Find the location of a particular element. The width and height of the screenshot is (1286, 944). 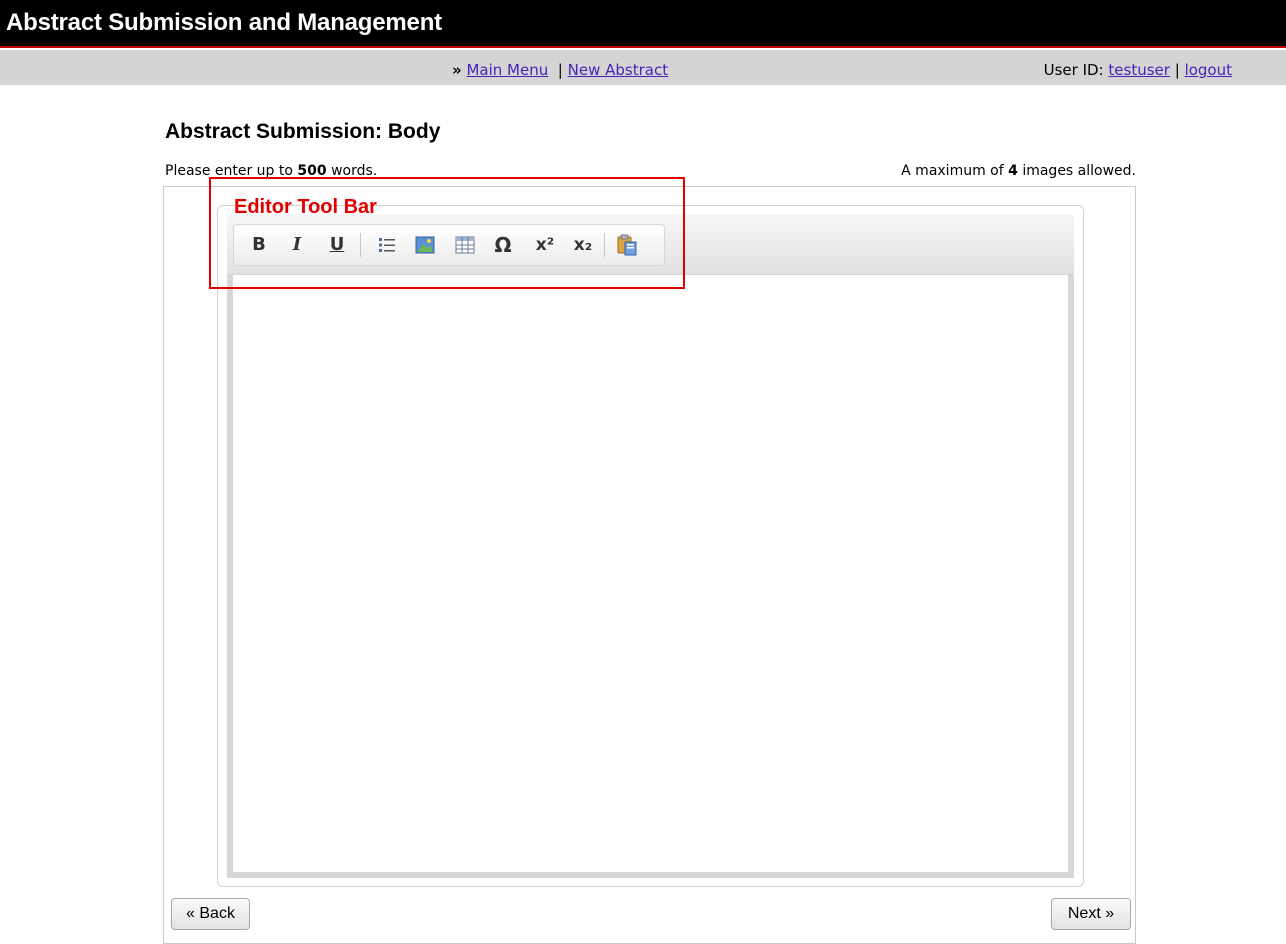

user-area: User ID: testuser | logout is located at coordinates (1138, 70).